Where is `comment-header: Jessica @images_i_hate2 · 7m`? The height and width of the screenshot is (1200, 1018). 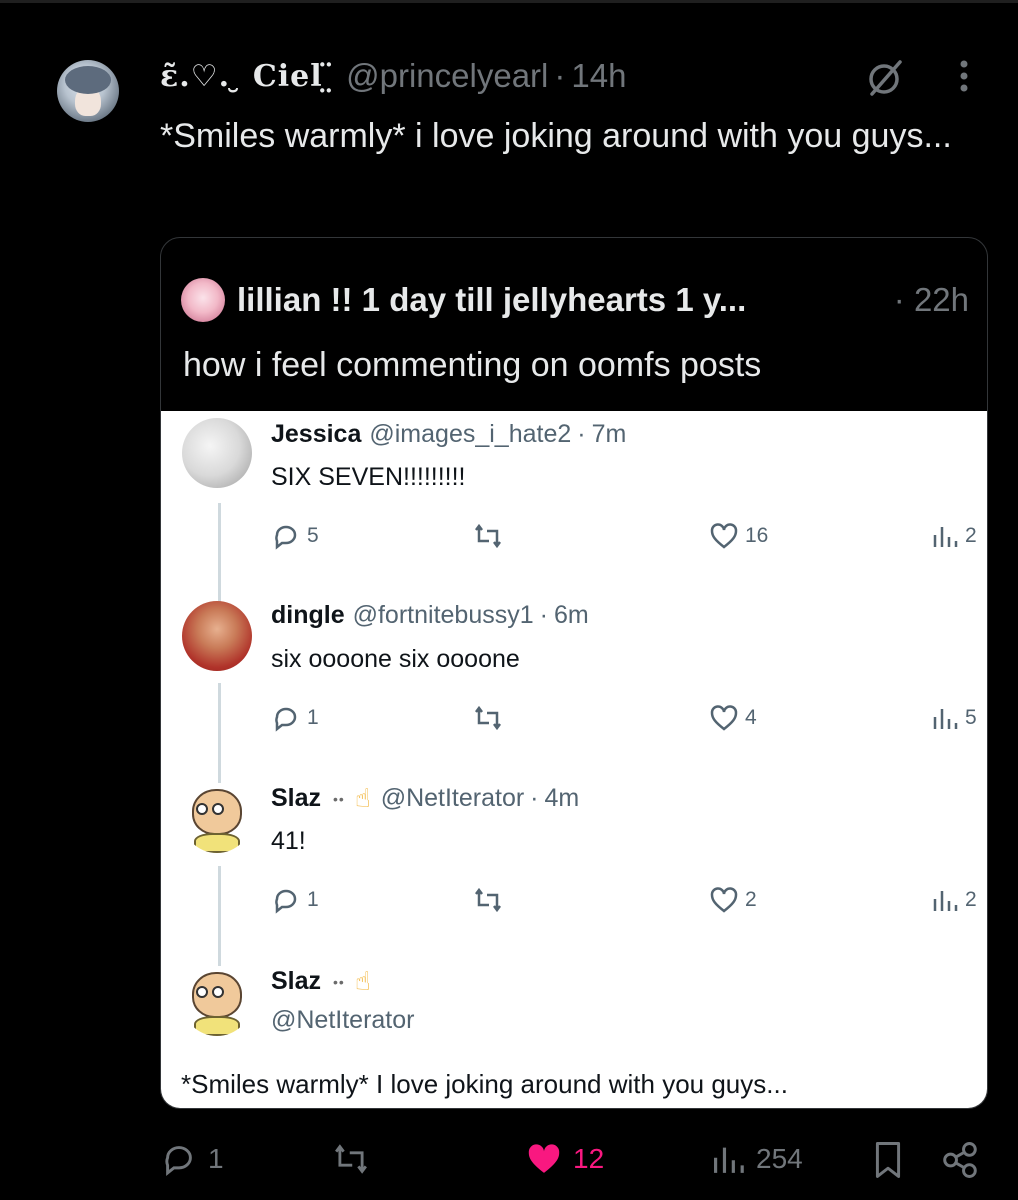 comment-header: Jessica @images_i_hate2 · 7m is located at coordinates (448, 434).